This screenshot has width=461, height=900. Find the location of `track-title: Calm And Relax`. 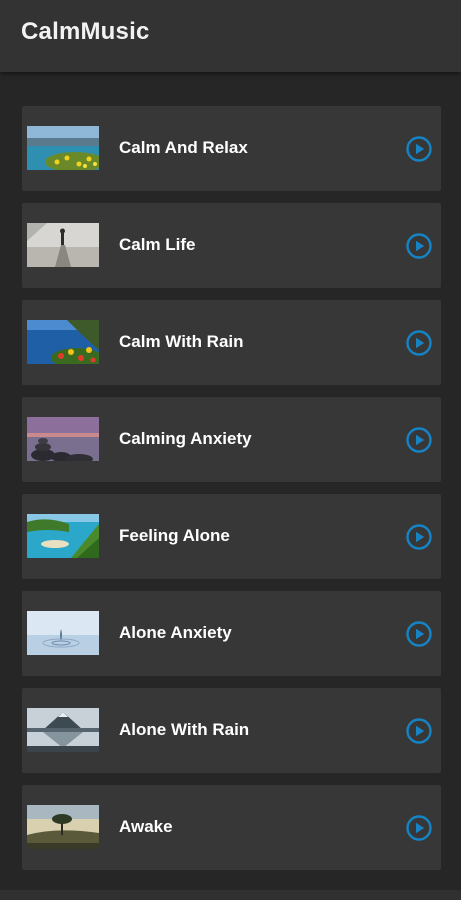

track-title: Calm And Relax is located at coordinates (183, 147).